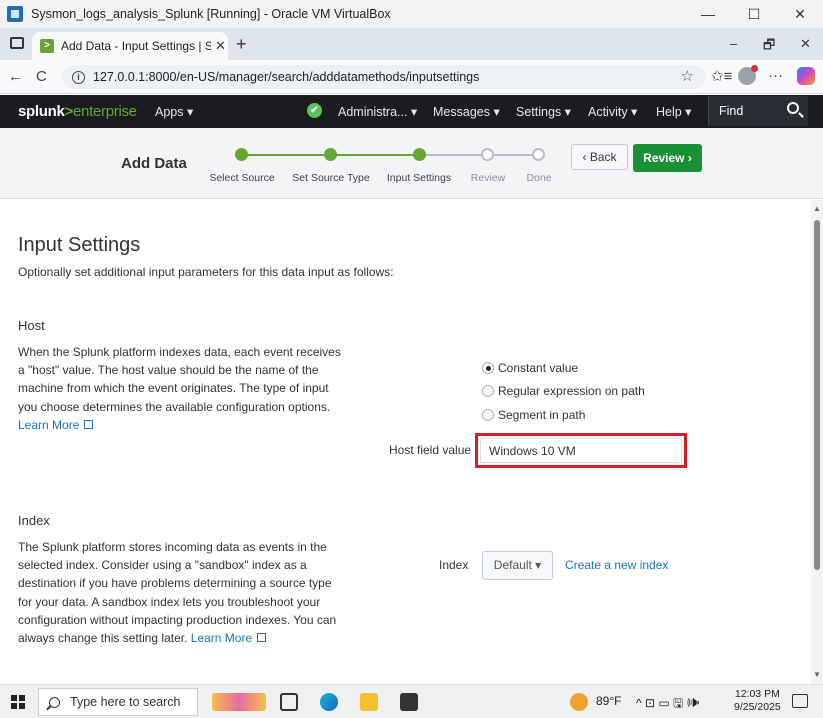 This screenshot has width=823, height=718. I want to click on host-field-label: Host field value, so click(430, 450).